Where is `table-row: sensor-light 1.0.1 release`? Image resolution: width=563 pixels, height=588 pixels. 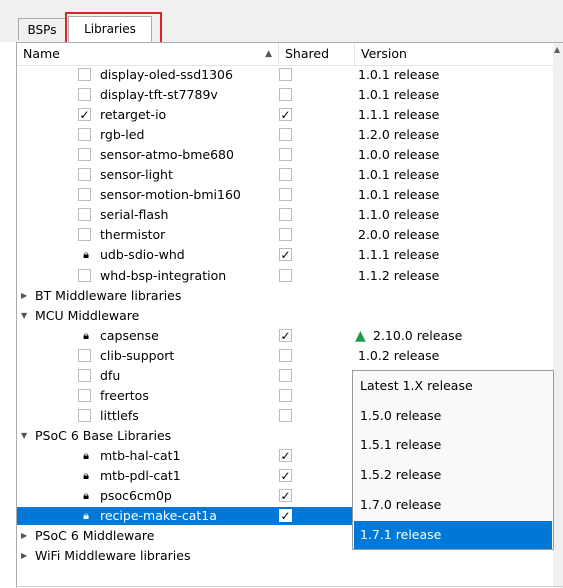
table-row: sensor-light 1.0.1 release is located at coordinates (285, 175).